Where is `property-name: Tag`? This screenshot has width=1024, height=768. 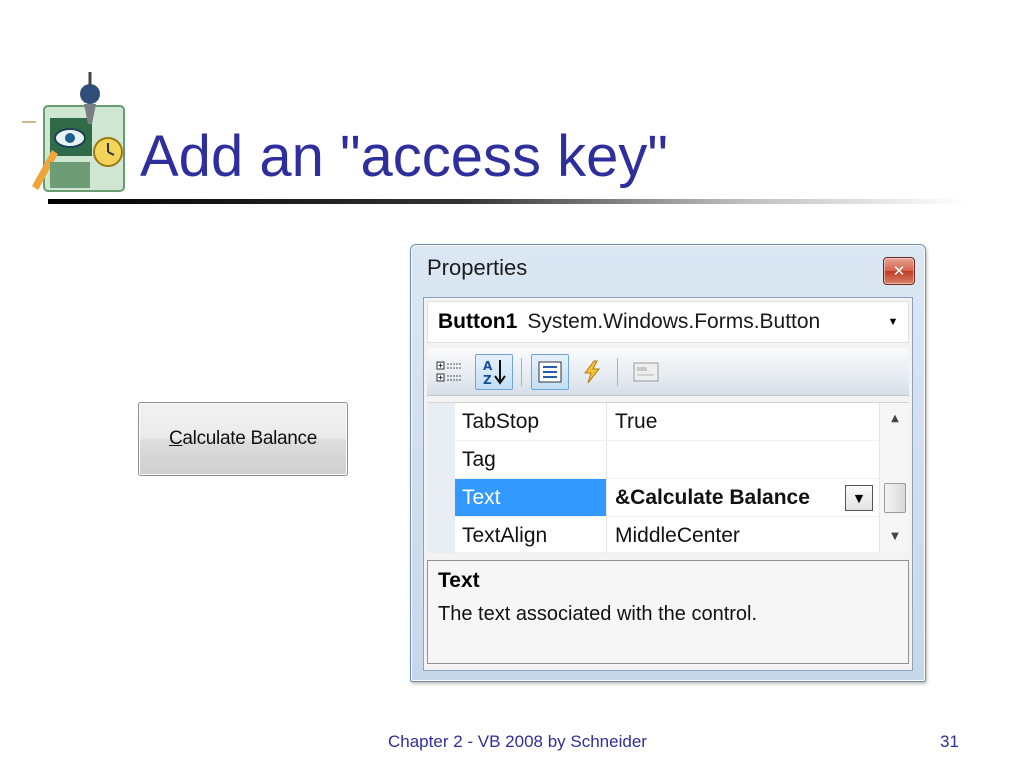 property-name: Tag is located at coordinates (531, 459).